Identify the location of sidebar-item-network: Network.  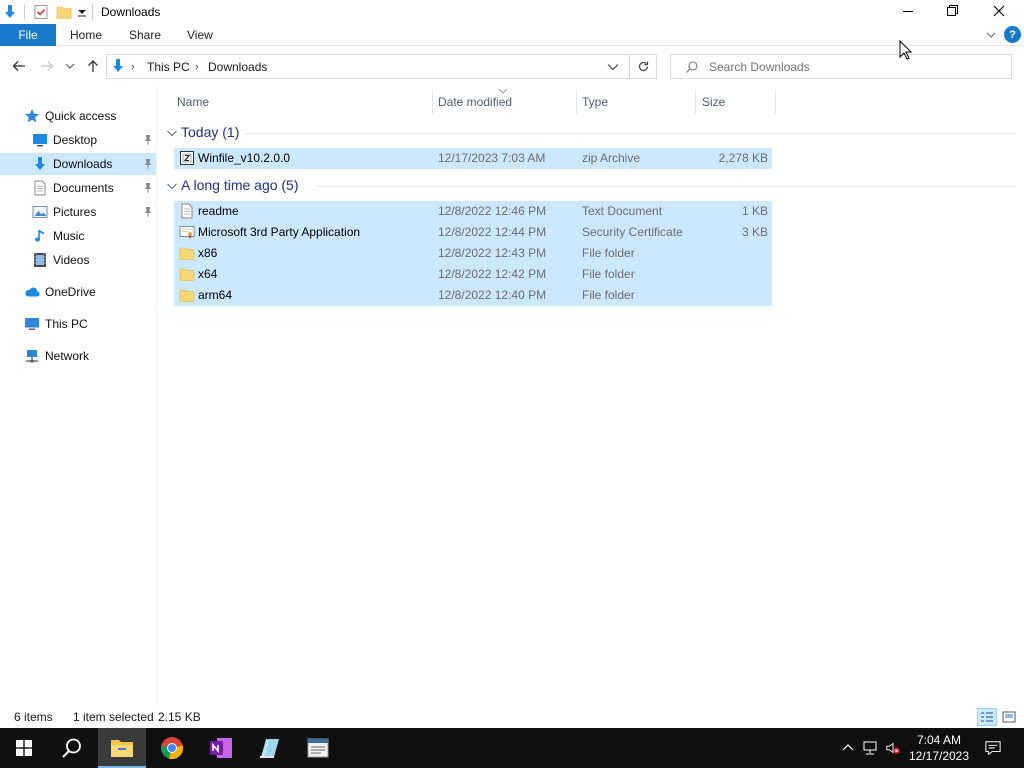
(78, 356).